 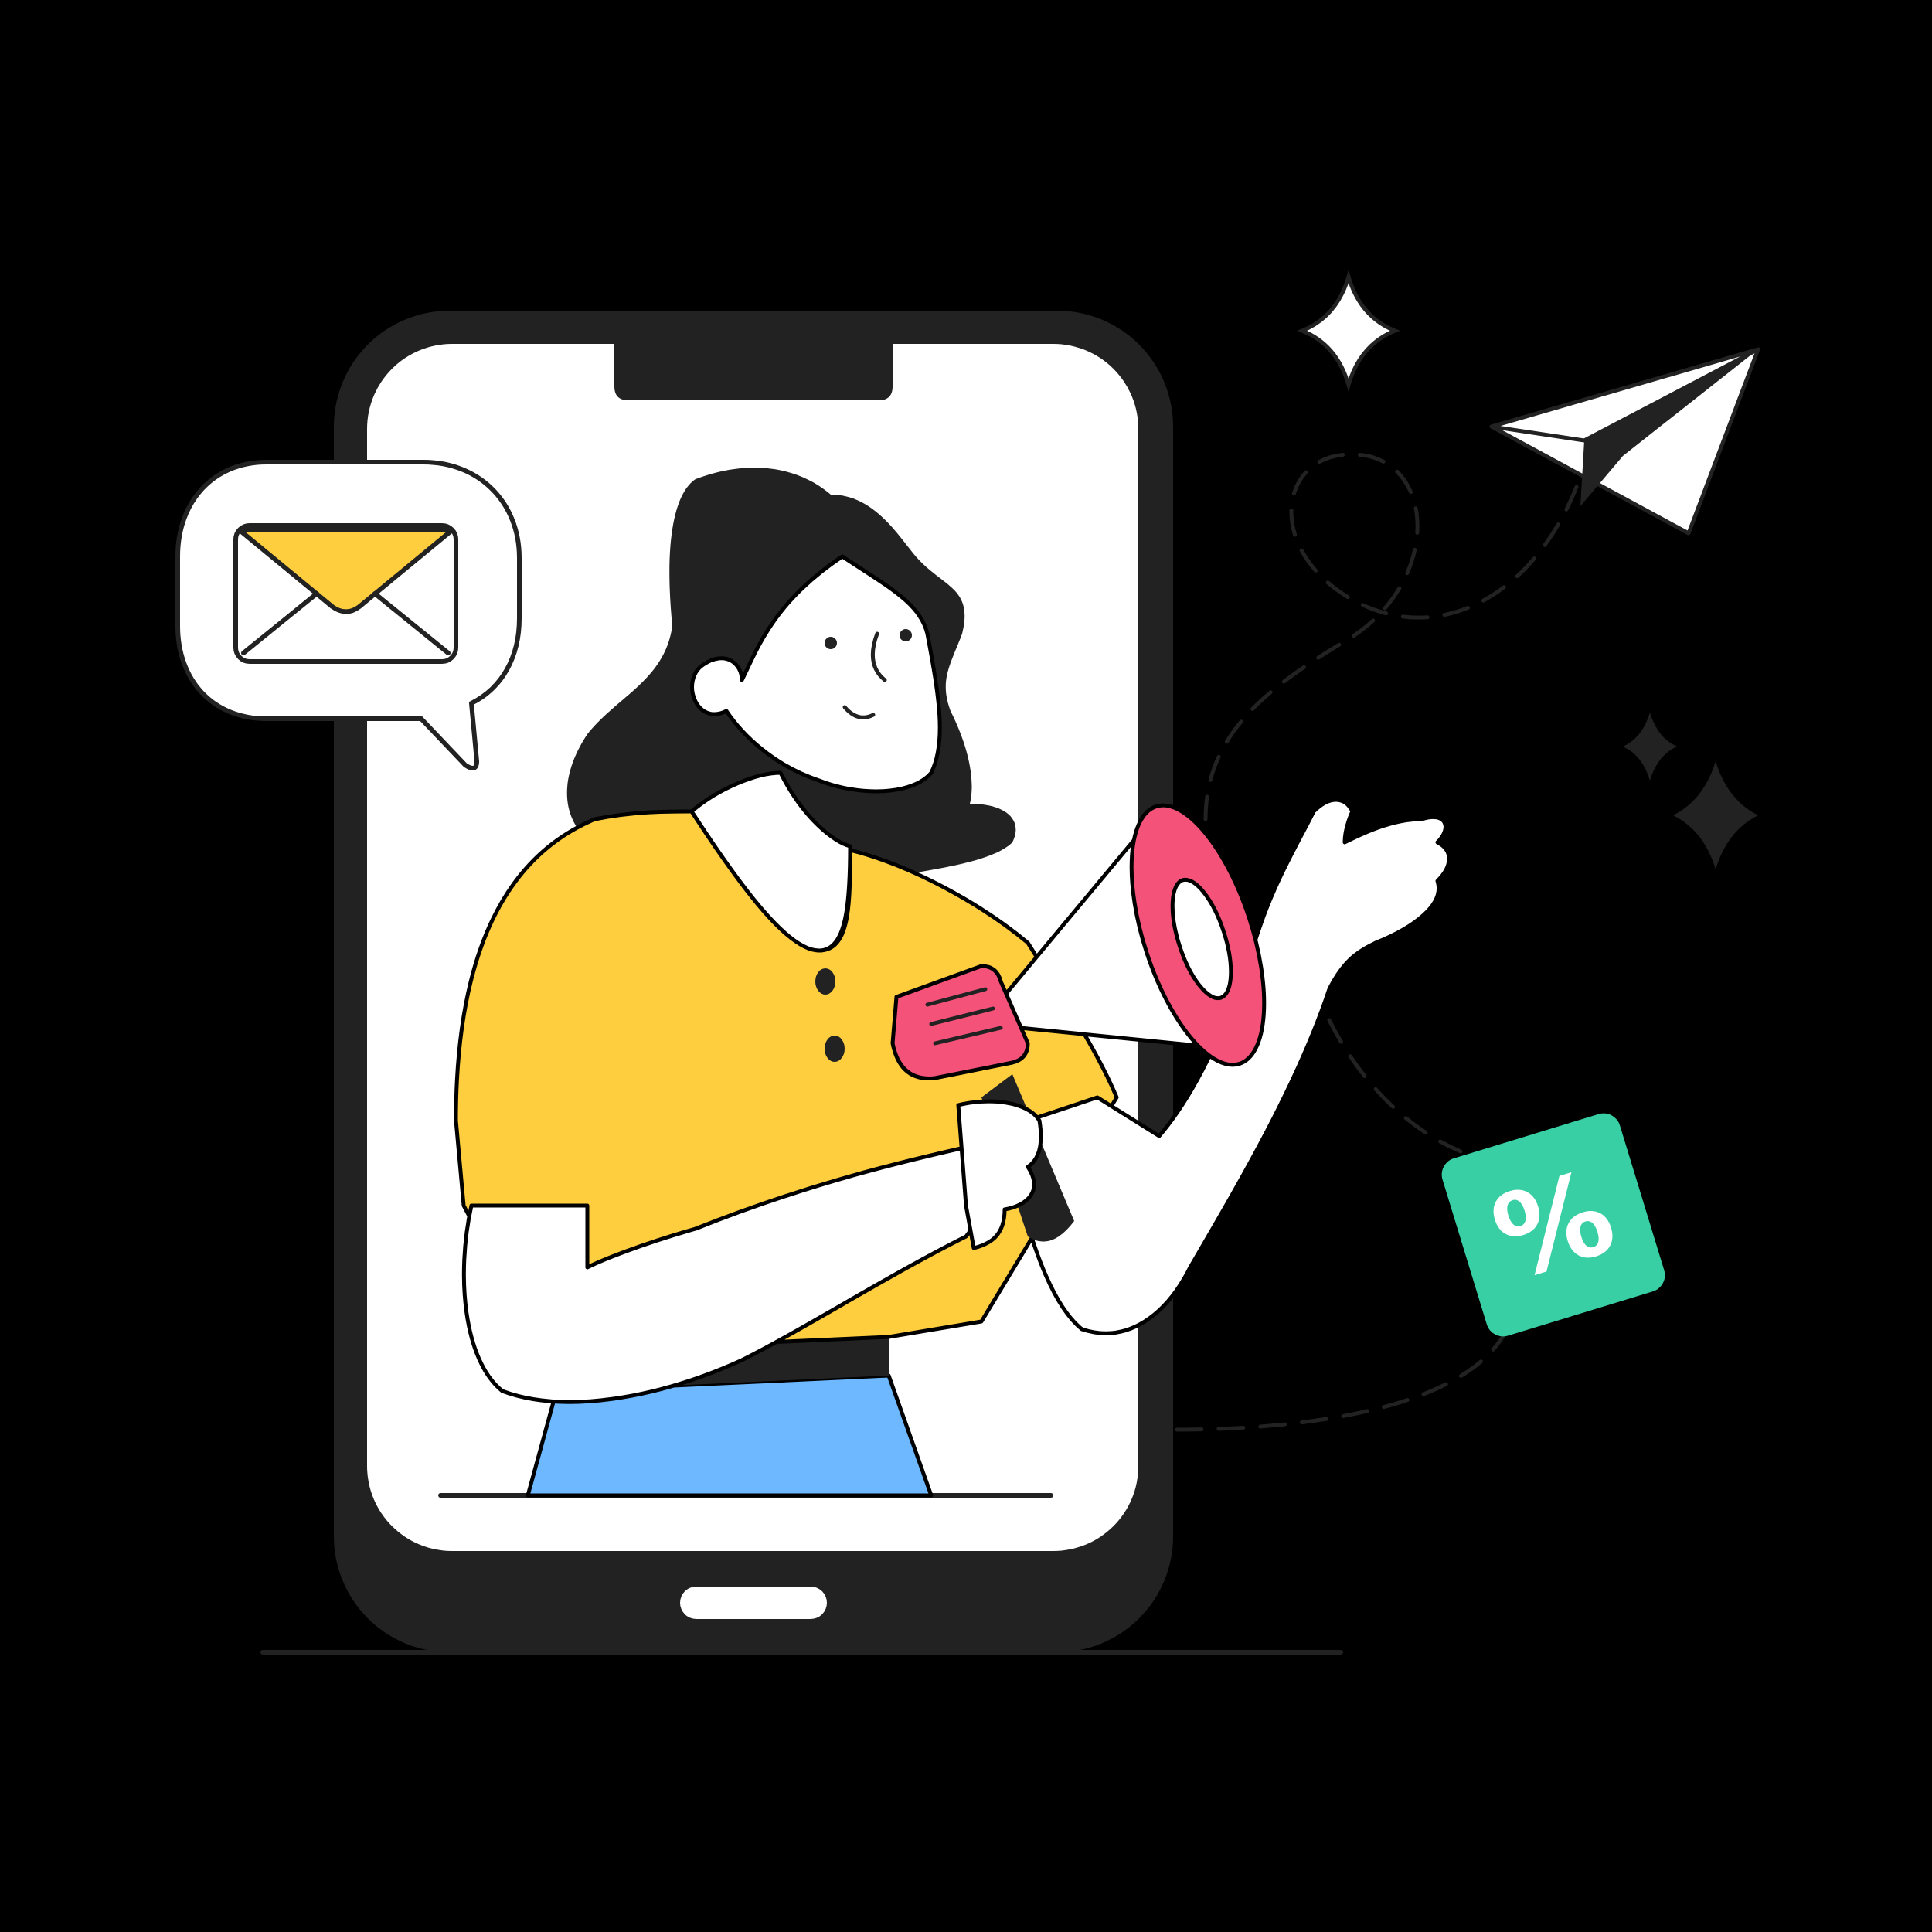 What do you see at coordinates (1553, 1225) in the screenshot?
I see `percent-badge-icon: %` at bounding box center [1553, 1225].